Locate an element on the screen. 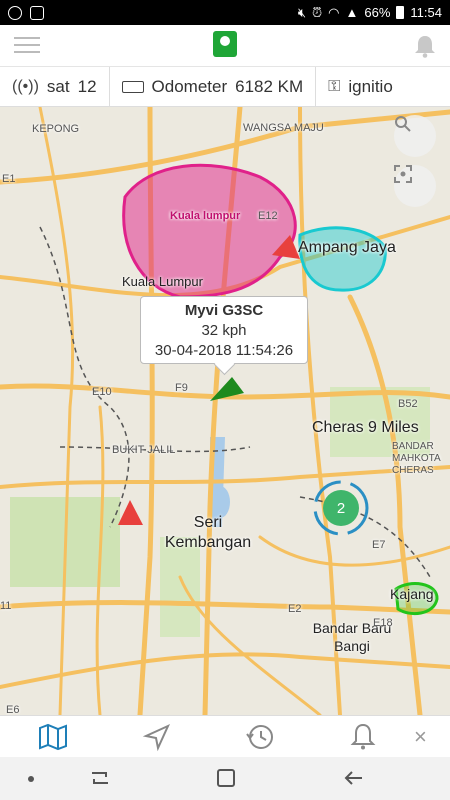 This screenshot has height=800, width=450. odometer-icon is located at coordinates (132, 86).